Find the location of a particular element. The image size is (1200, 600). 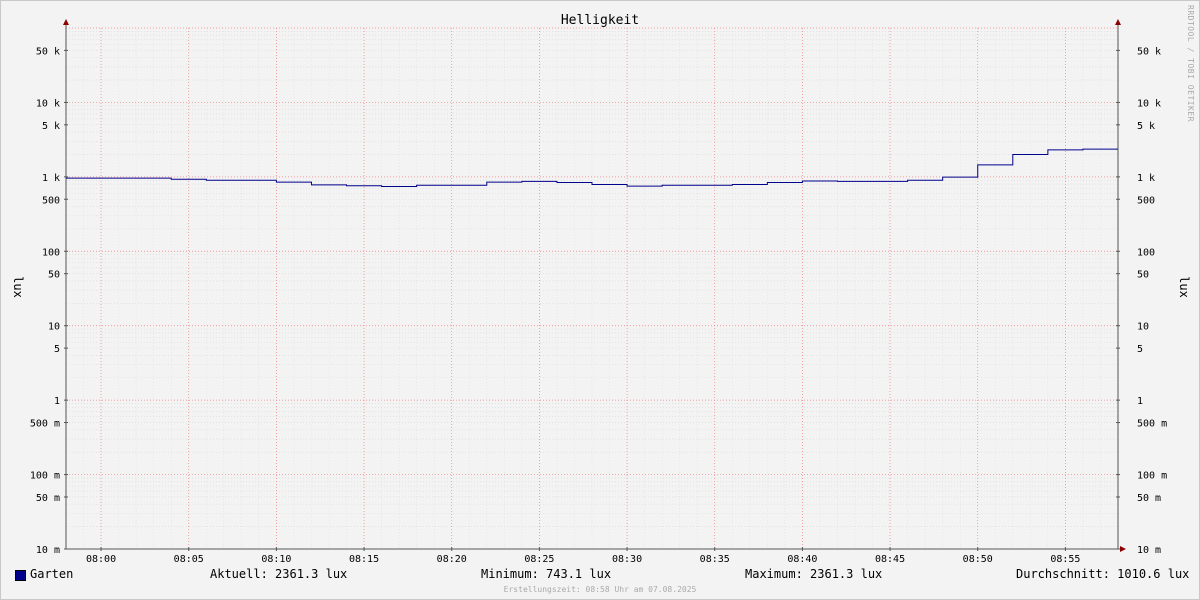

x-tick-label: 08:55 is located at coordinates (1065, 559).